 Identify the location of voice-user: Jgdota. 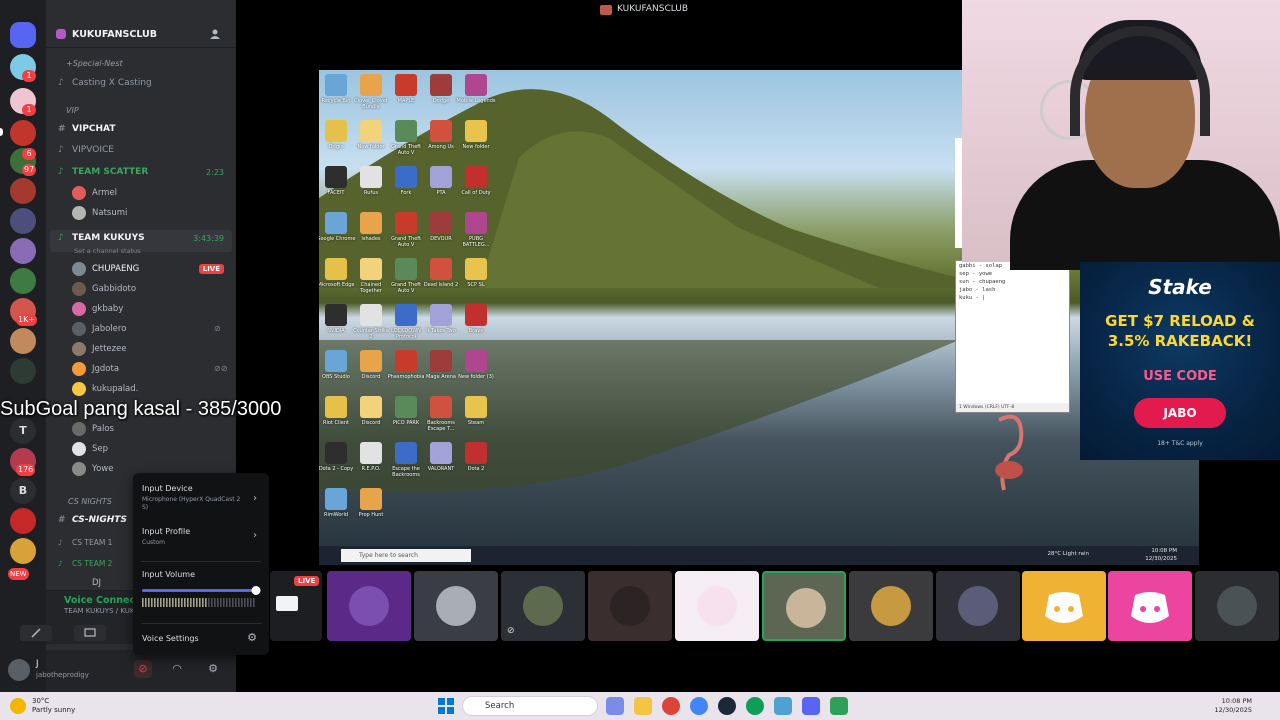
(105, 369).